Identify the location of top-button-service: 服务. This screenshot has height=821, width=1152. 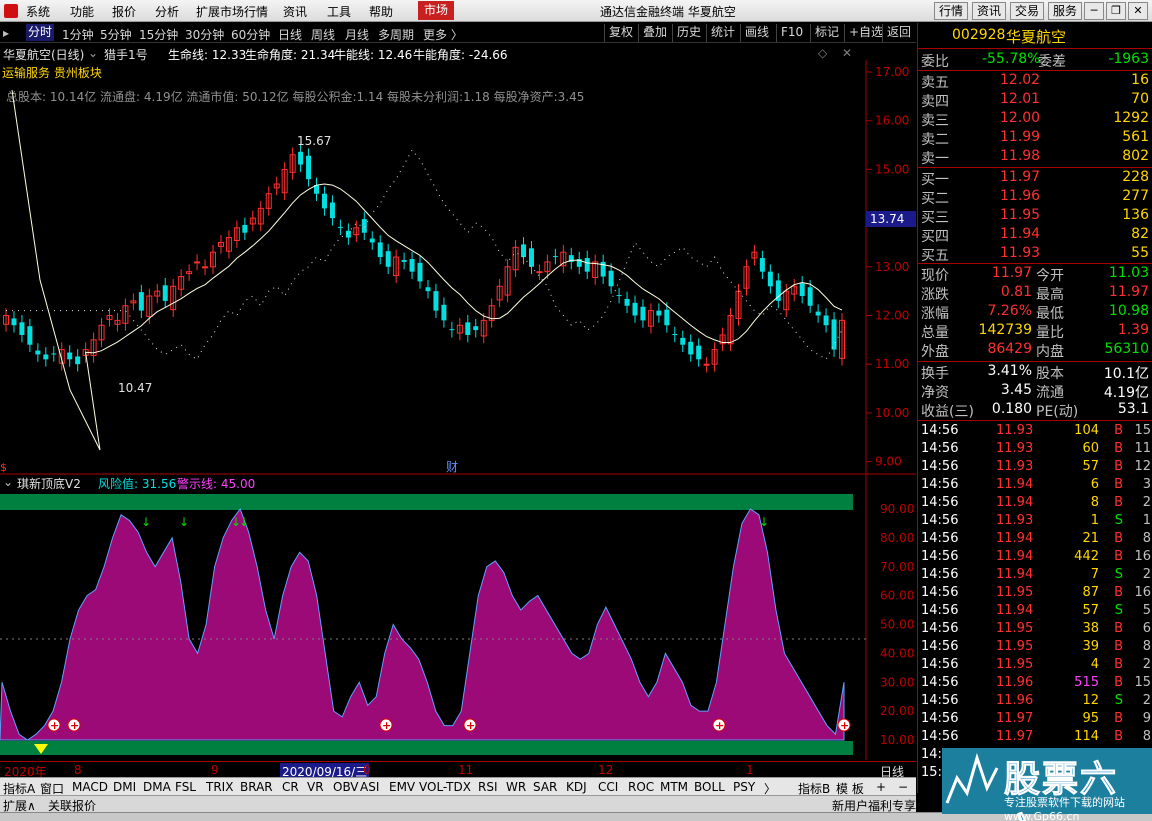
(1065, 11).